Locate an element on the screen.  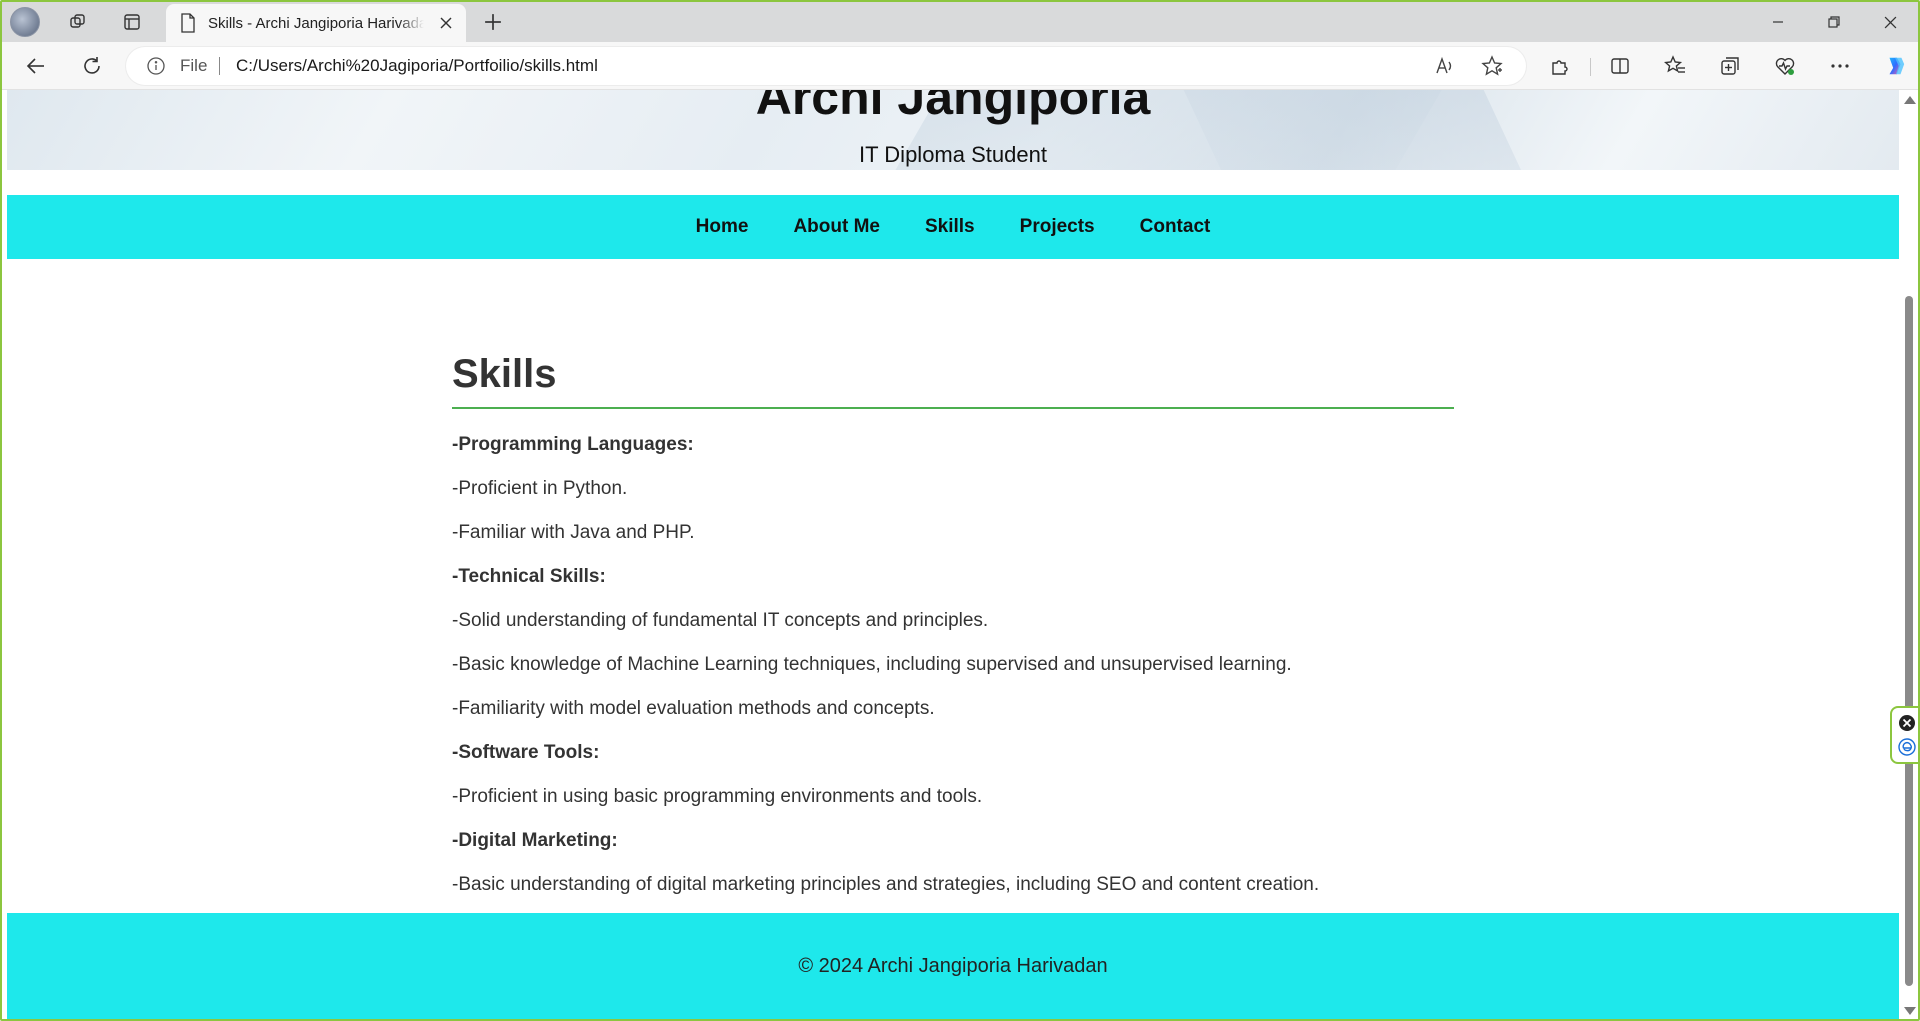
skill-item: -Proficient in Python. is located at coordinates (540, 488).